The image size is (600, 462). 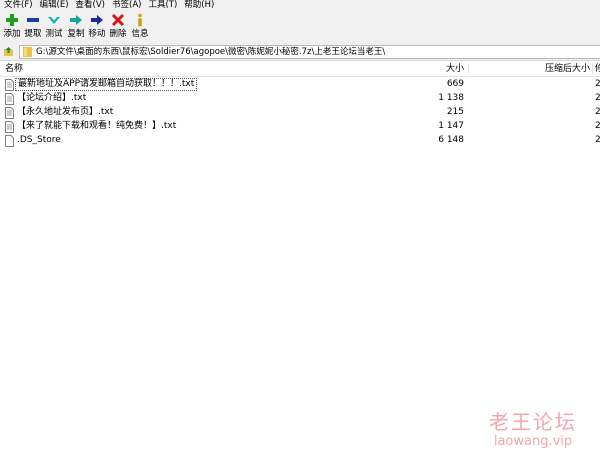 I want to click on watermark-url: laowang.vip, so click(x=533, y=441).